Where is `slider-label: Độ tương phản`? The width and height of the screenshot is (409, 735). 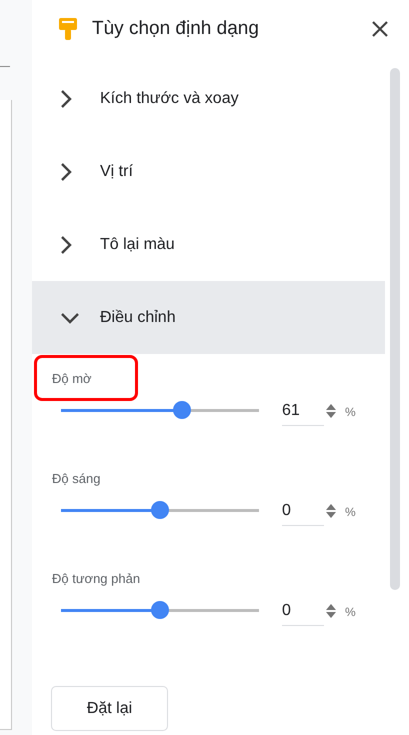 slider-label: Độ tương phản is located at coordinates (96, 579).